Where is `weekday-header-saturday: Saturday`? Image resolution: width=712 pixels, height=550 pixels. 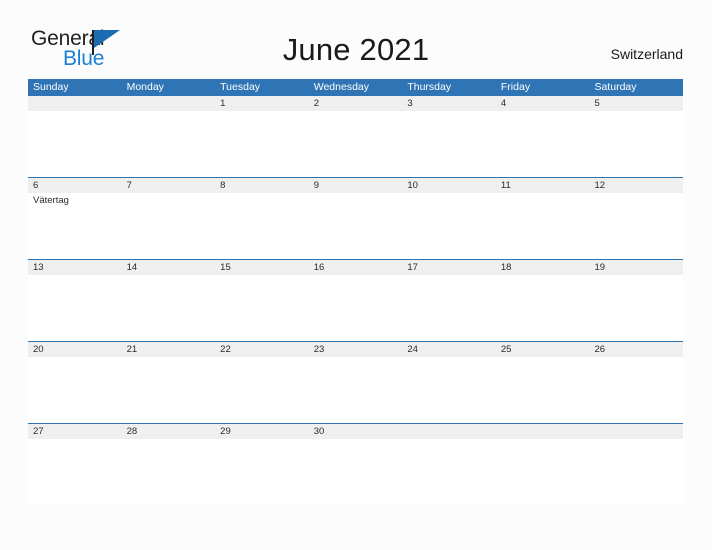 weekday-header-saturday: Saturday is located at coordinates (615, 87).